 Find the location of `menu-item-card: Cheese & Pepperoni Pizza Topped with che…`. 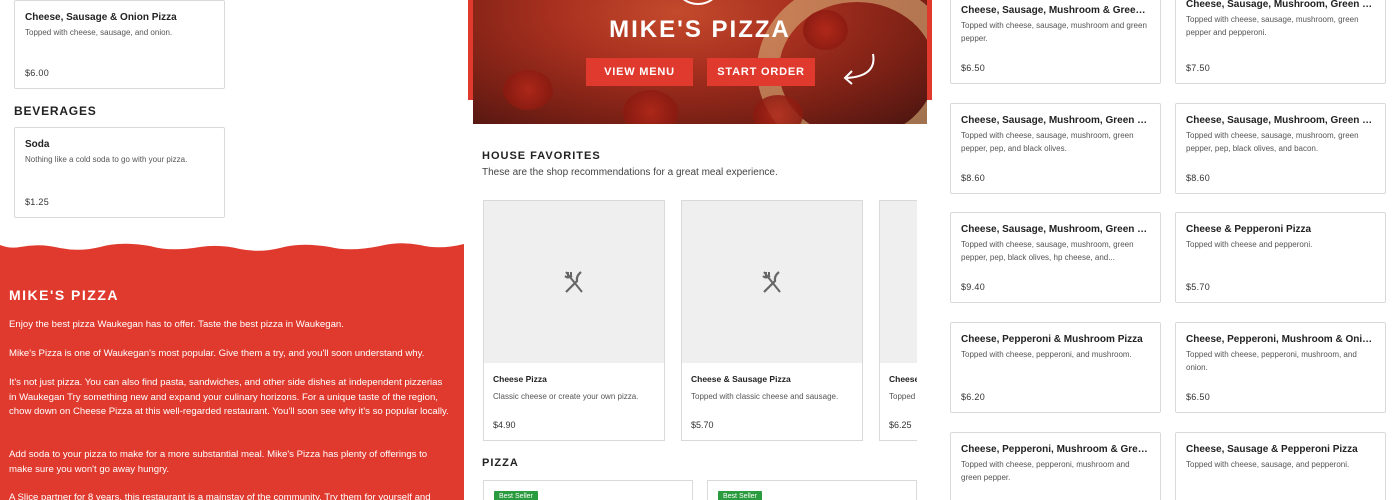

menu-item-card: Cheese & Pepperoni Pizza Topped with che… is located at coordinates (1280, 257).